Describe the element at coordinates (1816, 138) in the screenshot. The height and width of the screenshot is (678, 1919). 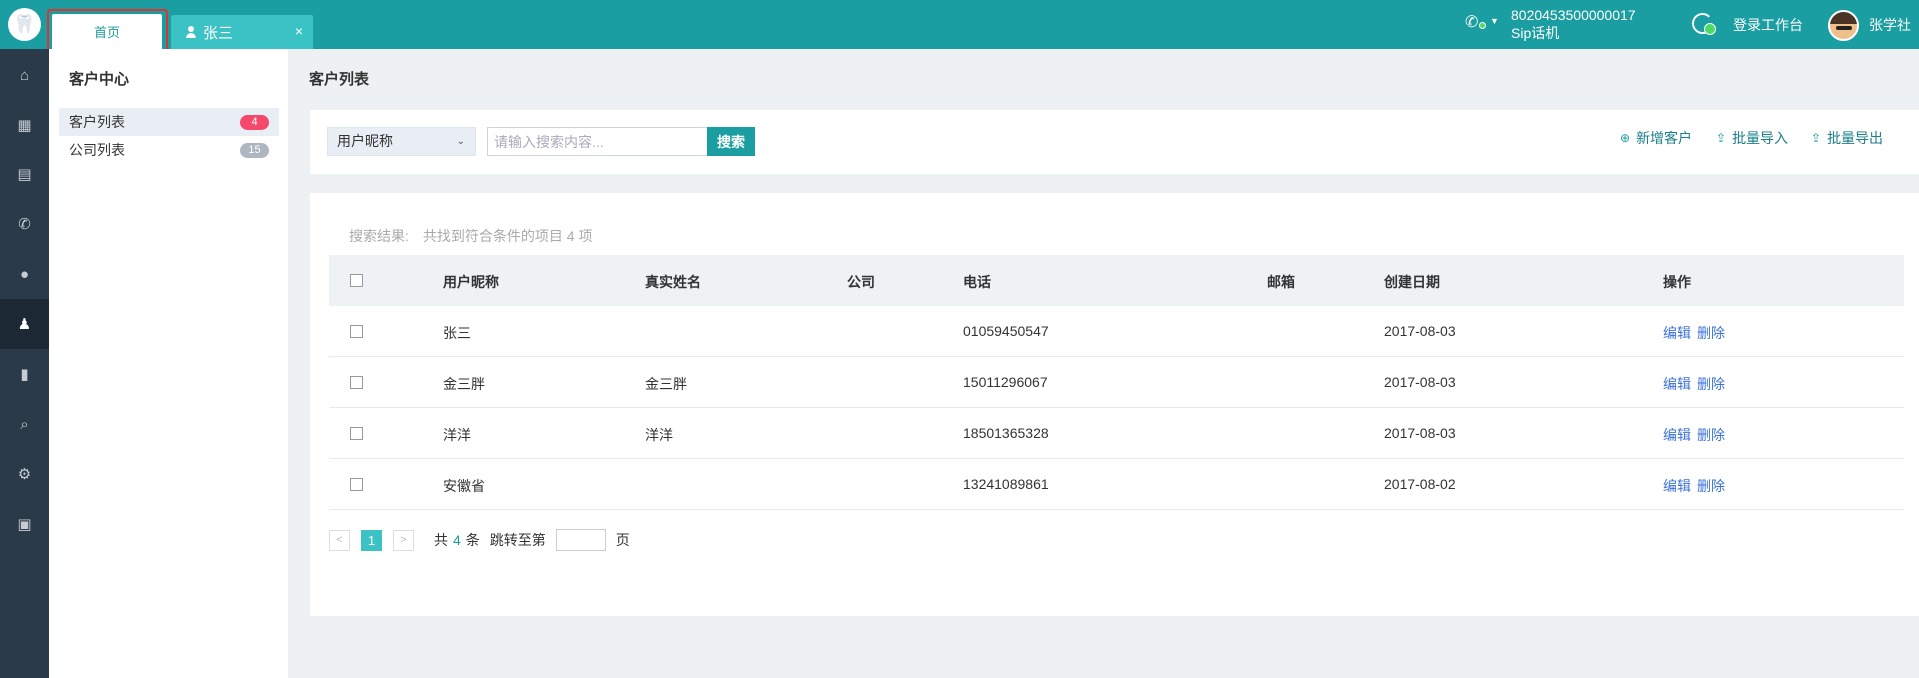
I see `upload-icon: ⇪` at that location.